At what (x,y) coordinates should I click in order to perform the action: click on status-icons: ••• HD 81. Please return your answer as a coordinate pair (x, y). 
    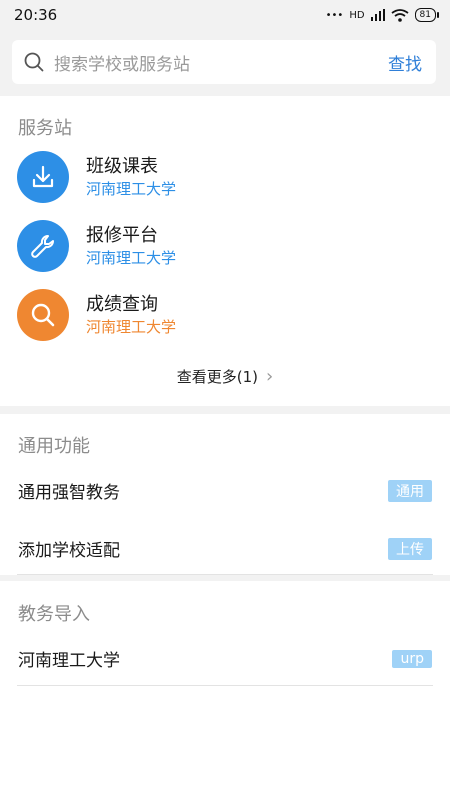
    Looking at the image, I should click on (382, 15).